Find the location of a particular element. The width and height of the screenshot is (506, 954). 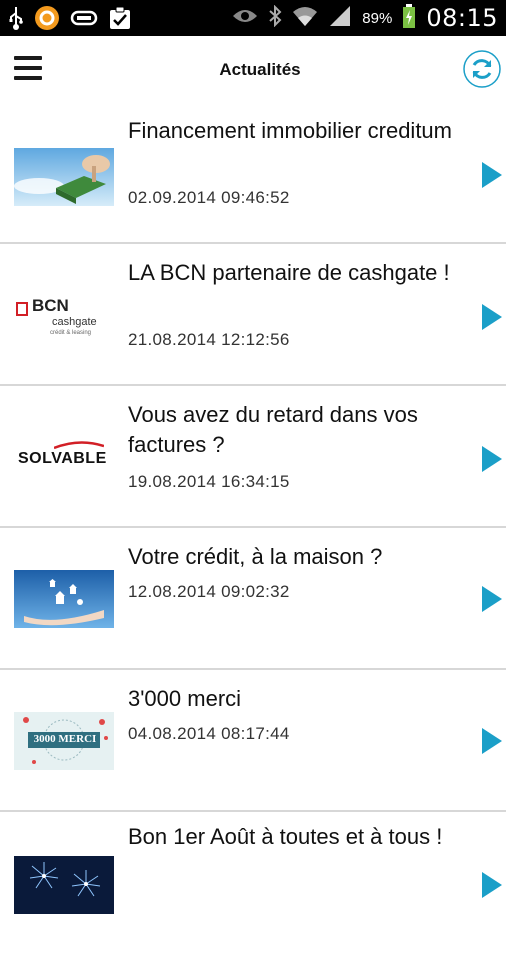

status-time: 08:15 is located at coordinates (462, 18).